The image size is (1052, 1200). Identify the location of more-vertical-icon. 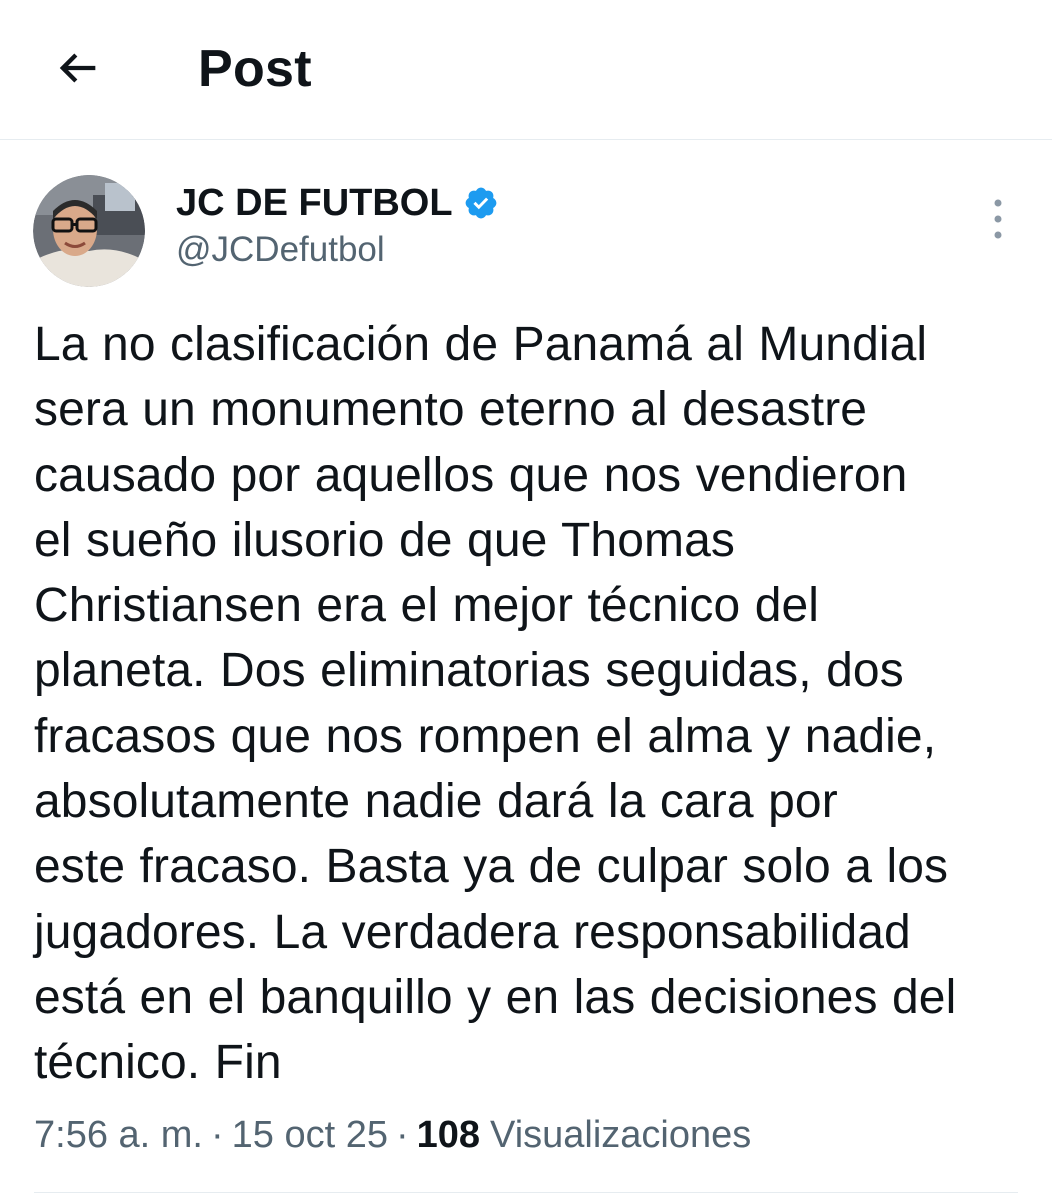
(998, 219).